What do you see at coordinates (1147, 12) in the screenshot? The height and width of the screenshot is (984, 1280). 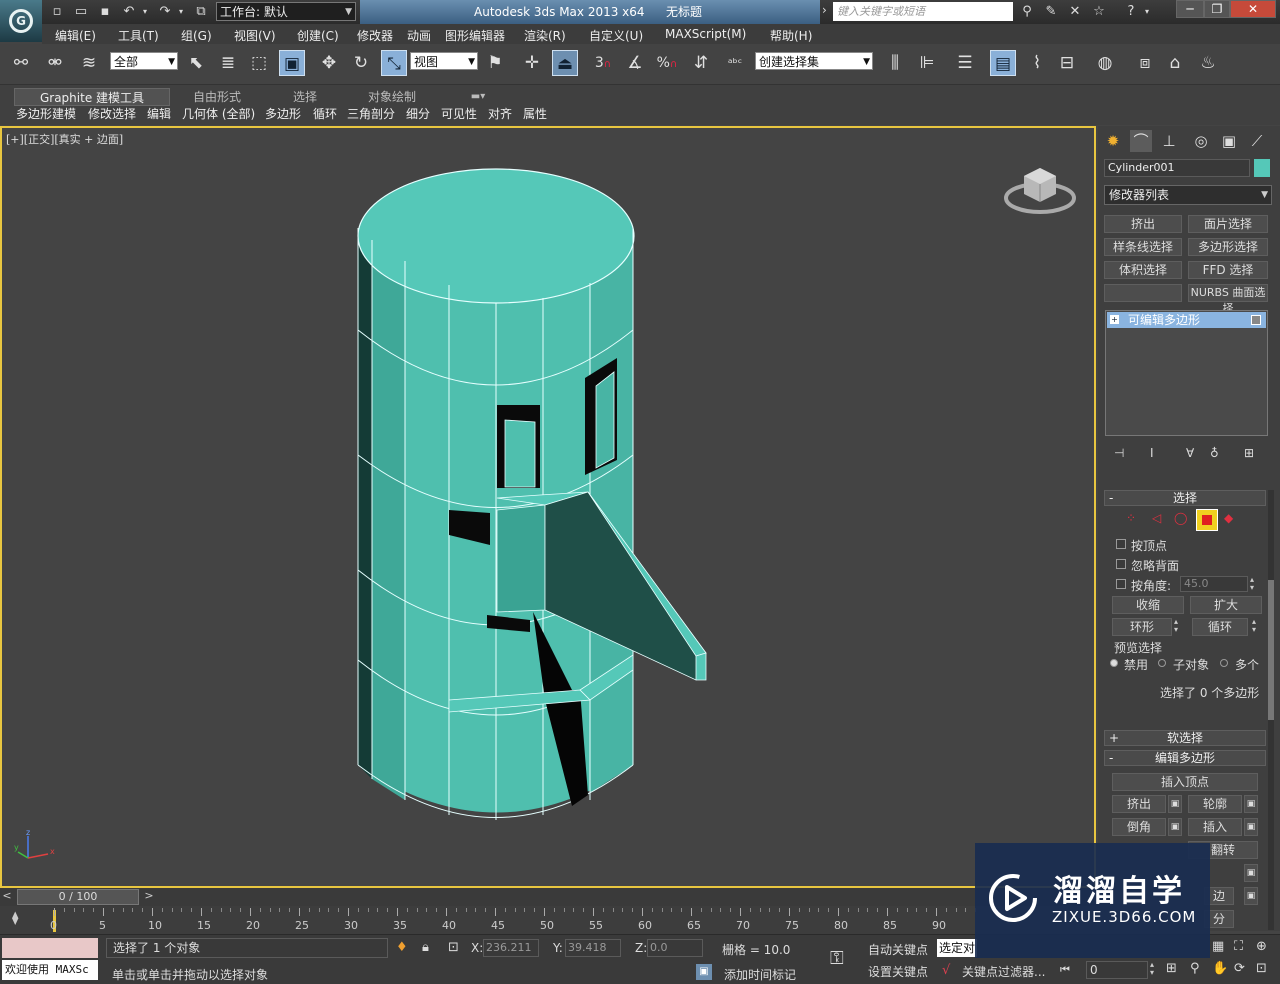 I see `help-dropdown-icon: ▾` at bounding box center [1147, 12].